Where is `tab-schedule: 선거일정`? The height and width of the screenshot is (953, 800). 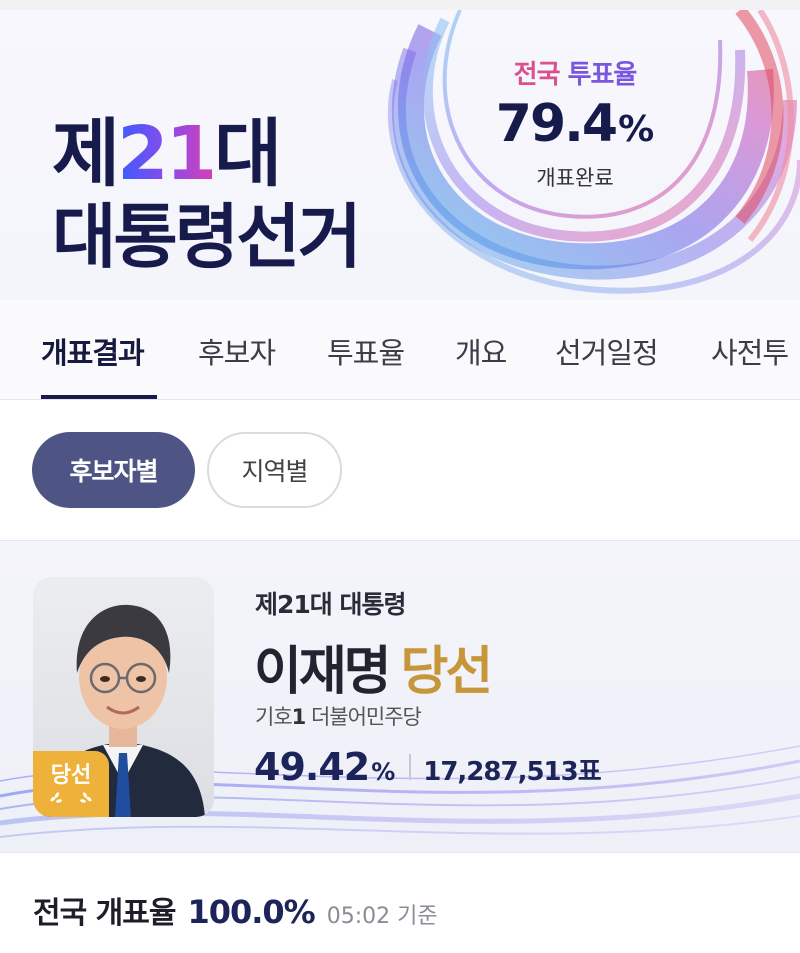 tab-schedule: 선거일정 is located at coordinates (607, 351).